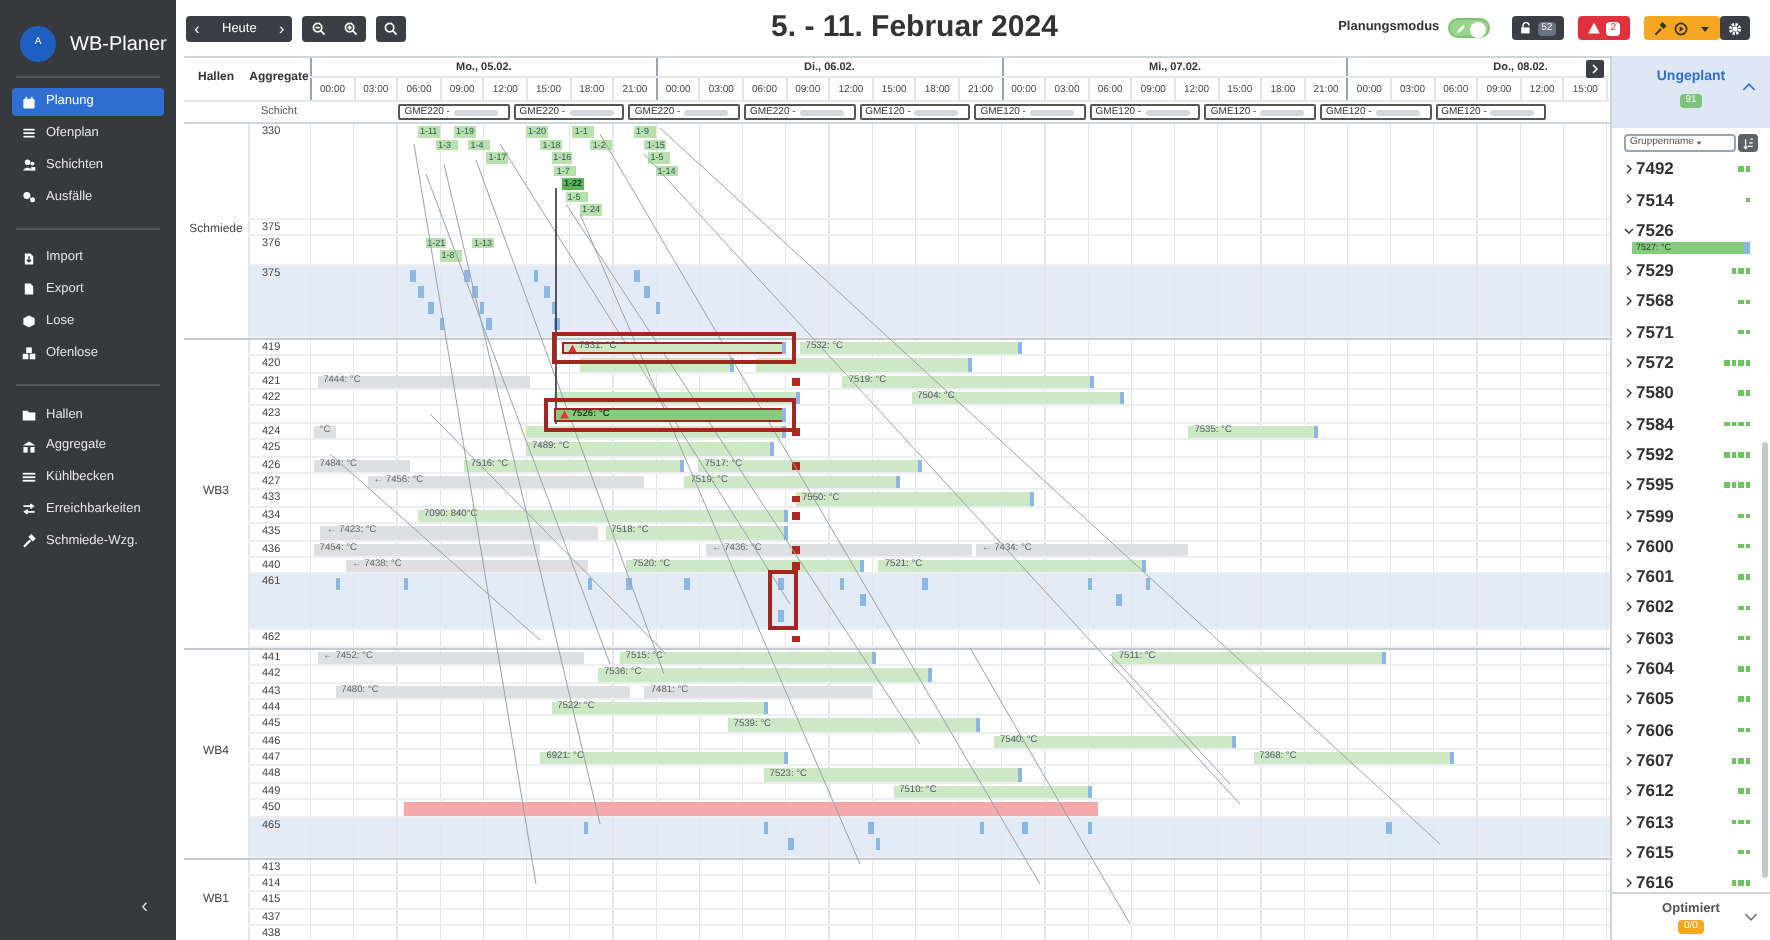  Describe the element at coordinates (1655, 485) in the screenshot. I see `group-label: 7595` at that location.